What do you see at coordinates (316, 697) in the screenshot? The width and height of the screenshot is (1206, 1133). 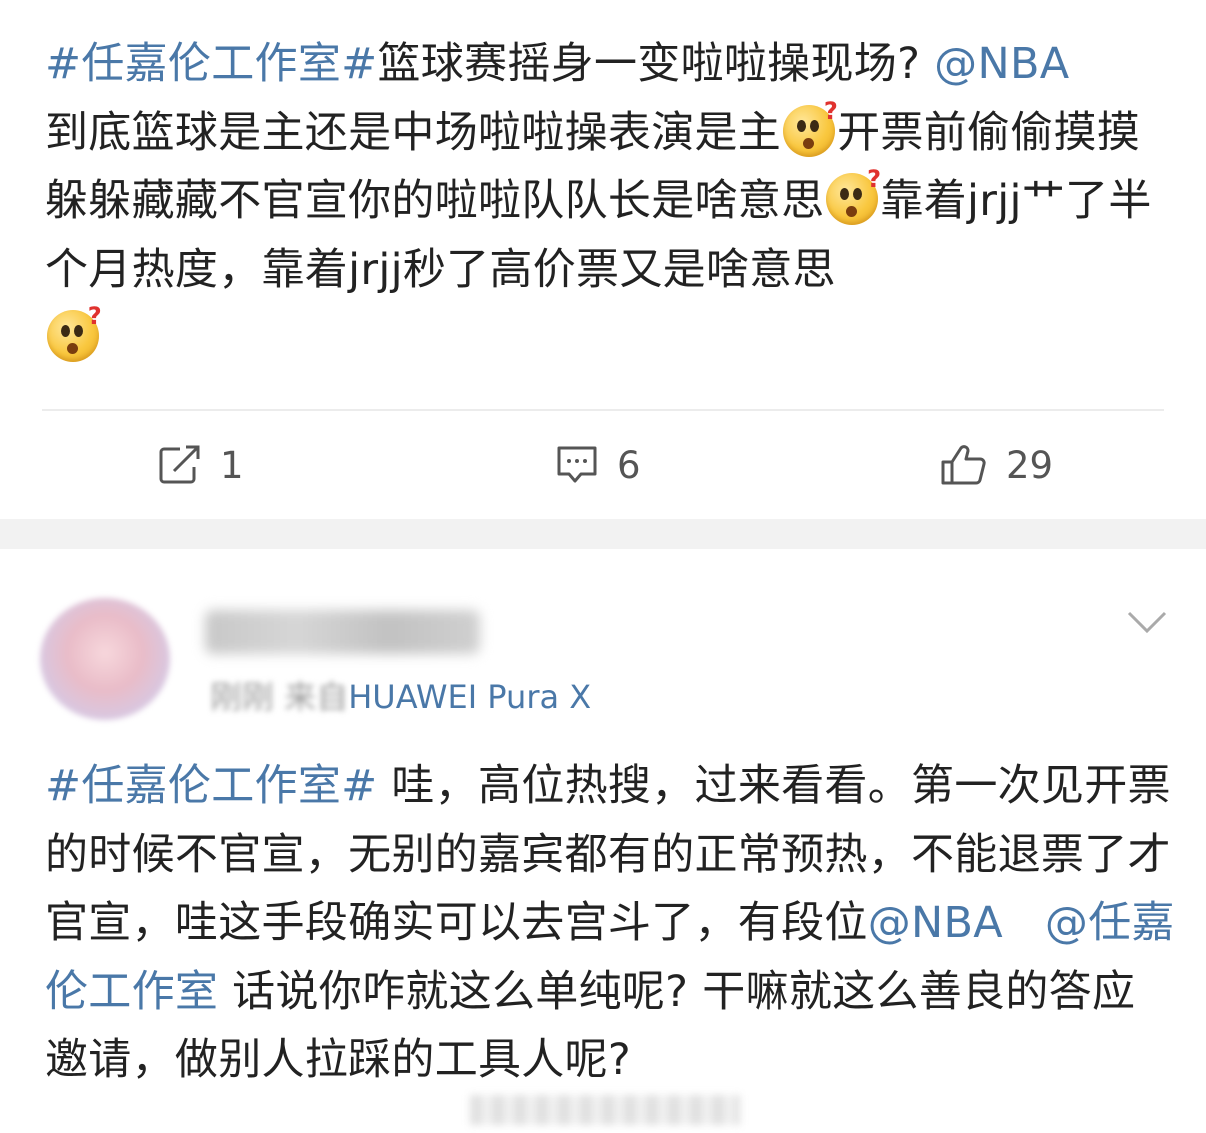 I see `source-prefix: 来自` at bounding box center [316, 697].